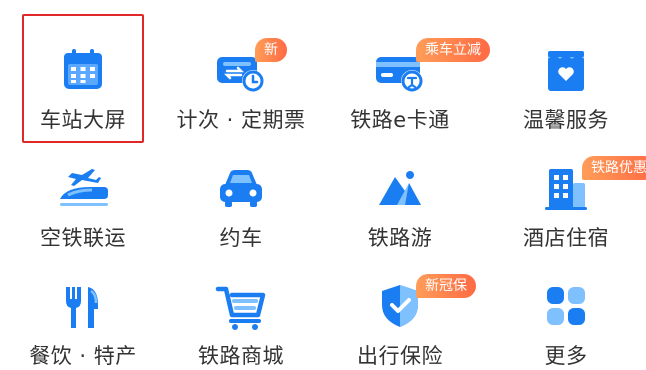  I want to click on new-badge: 新, so click(271, 50).